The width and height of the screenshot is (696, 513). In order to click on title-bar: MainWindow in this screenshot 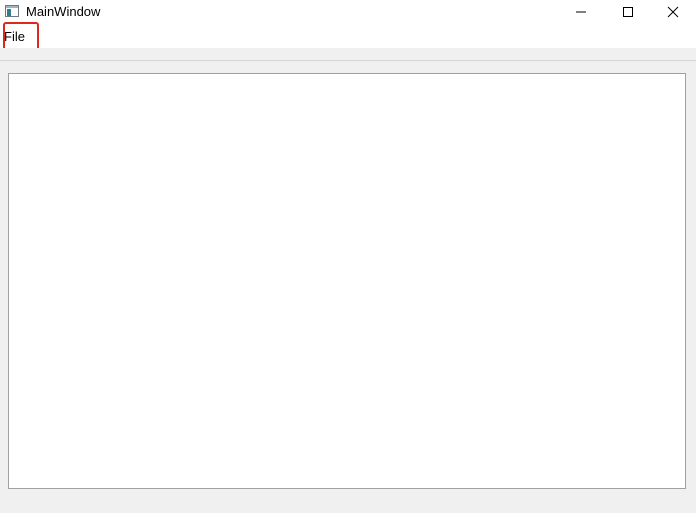, I will do `click(348, 12)`.